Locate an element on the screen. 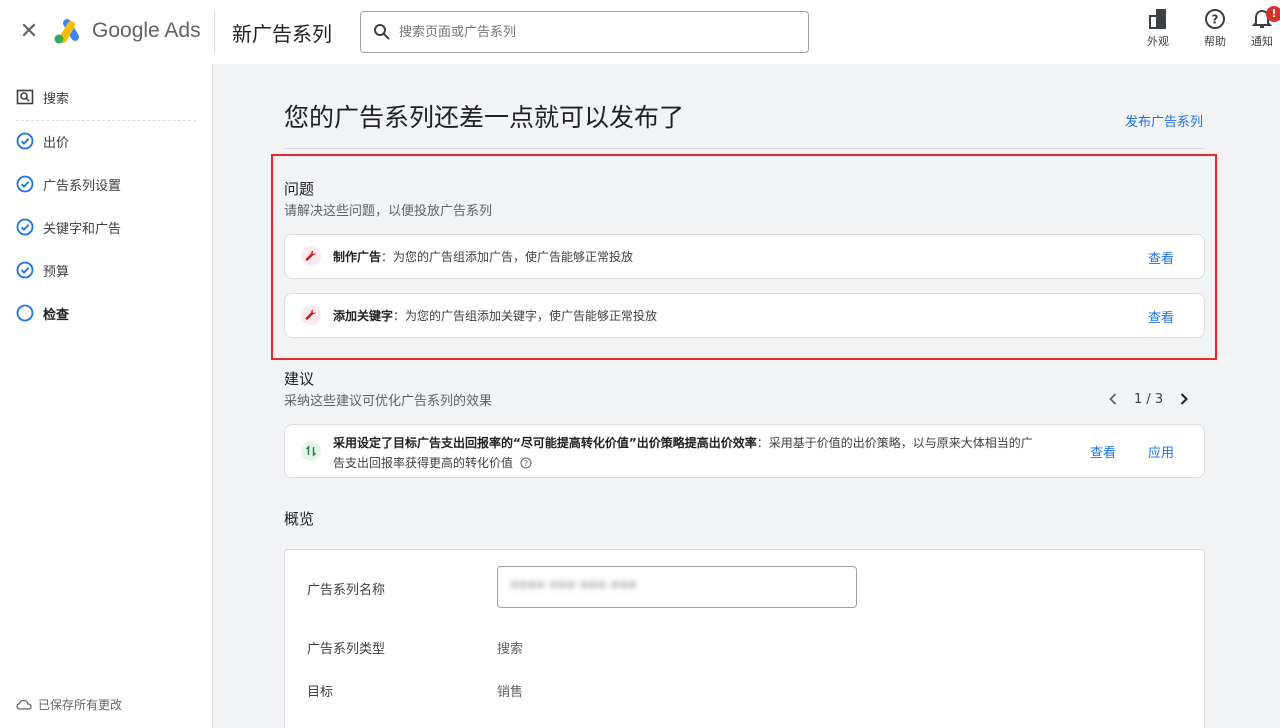  google-ads-logo is located at coordinates (66, 31).